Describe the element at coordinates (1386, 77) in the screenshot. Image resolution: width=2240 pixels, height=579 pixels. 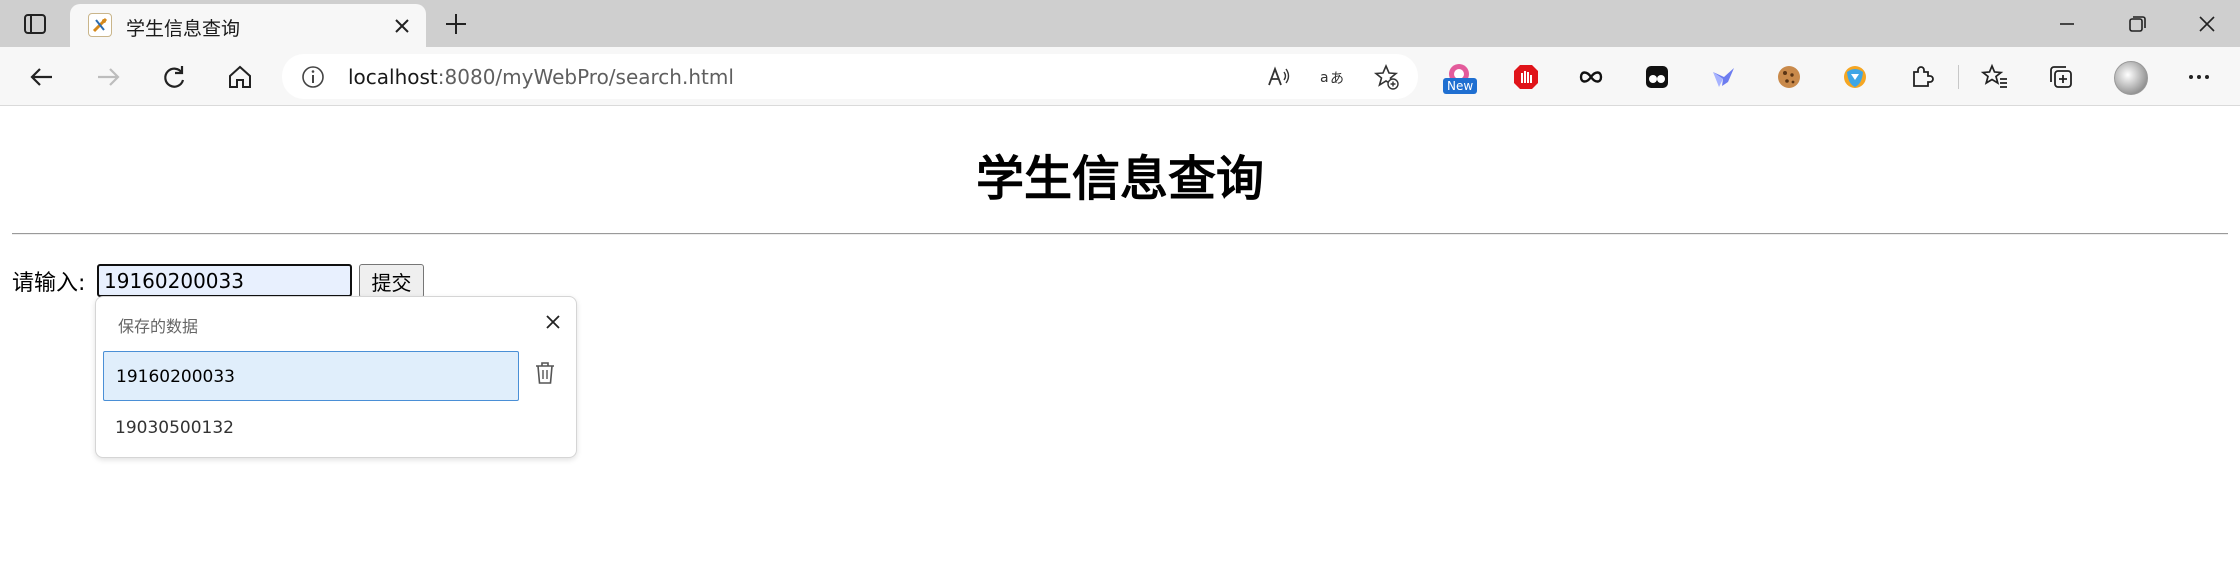
I see `add-favorite-icon` at that location.